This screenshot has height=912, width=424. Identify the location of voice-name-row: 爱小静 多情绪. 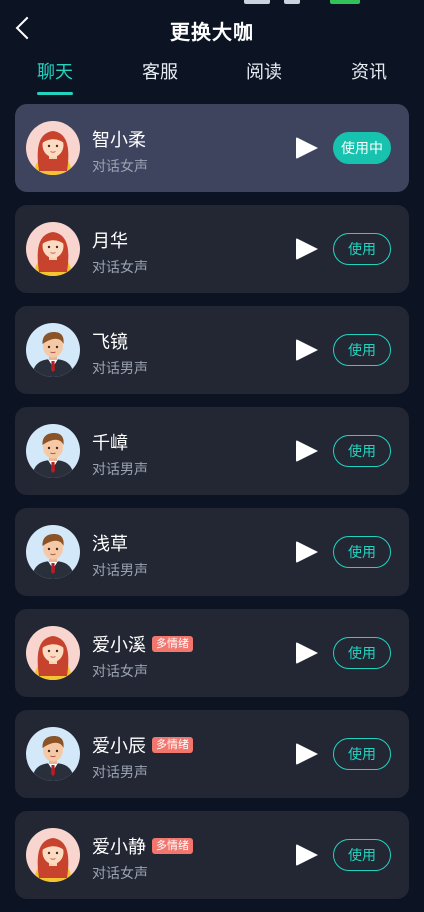
(142, 846).